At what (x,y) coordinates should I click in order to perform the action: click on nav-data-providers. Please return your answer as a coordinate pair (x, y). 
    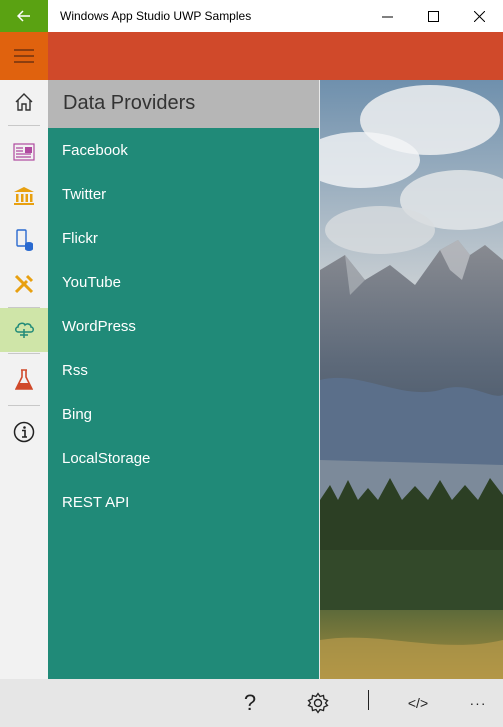
    Looking at the image, I should click on (24, 330).